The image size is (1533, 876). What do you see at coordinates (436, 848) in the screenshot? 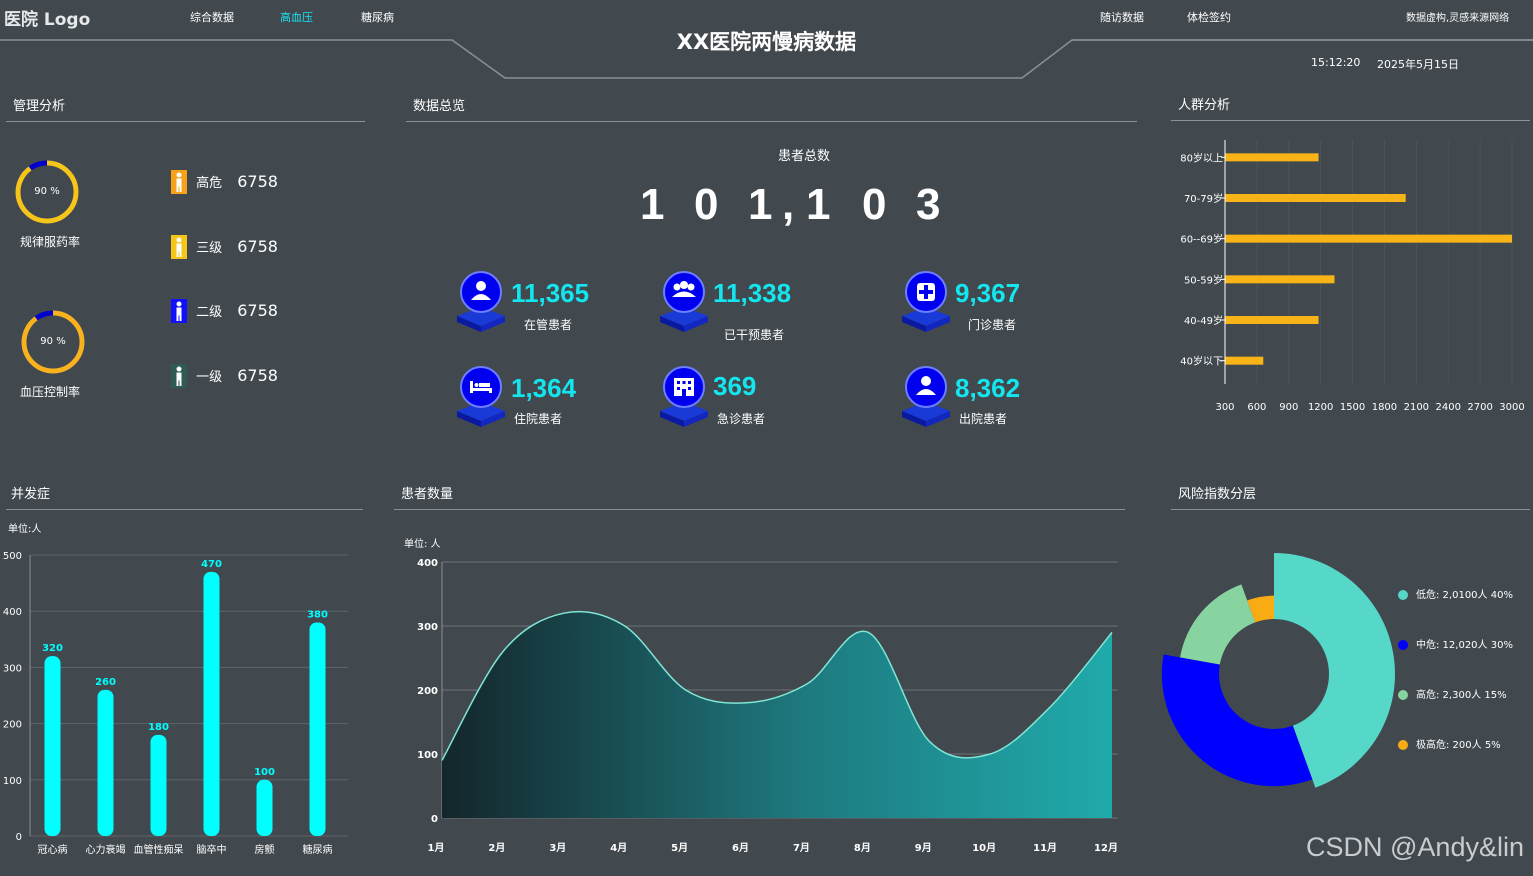
I see `category-label: 1月` at bounding box center [436, 848].